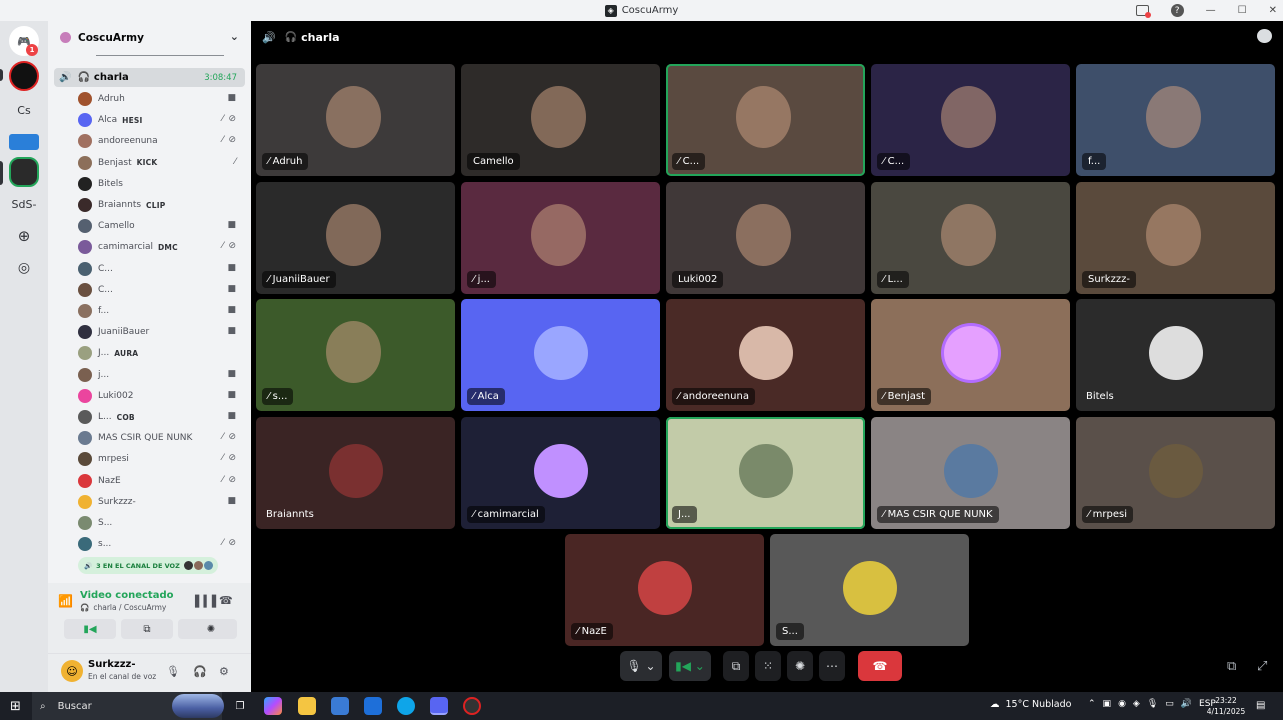  What do you see at coordinates (1264, 36) in the screenshot?
I see `chat-icon` at bounding box center [1264, 36].